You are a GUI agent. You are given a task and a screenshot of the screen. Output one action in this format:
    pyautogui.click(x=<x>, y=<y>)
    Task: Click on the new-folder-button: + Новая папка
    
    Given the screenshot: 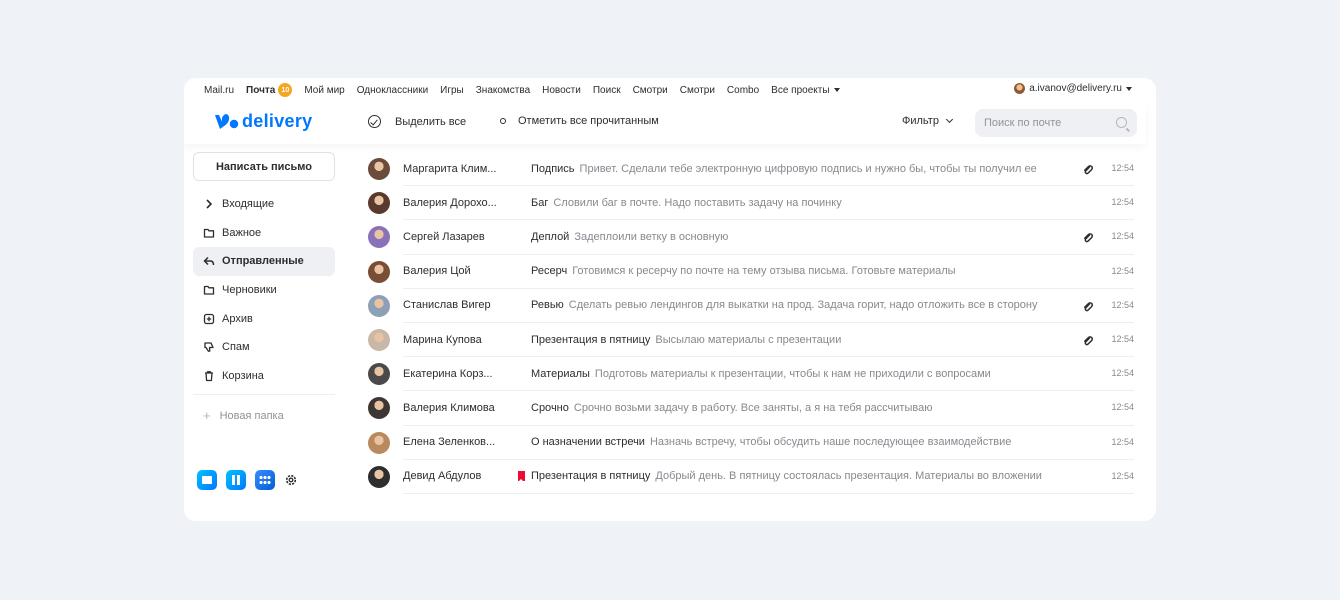 What is the action you would take?
    pyautogui.click(x=243, y=415)
    